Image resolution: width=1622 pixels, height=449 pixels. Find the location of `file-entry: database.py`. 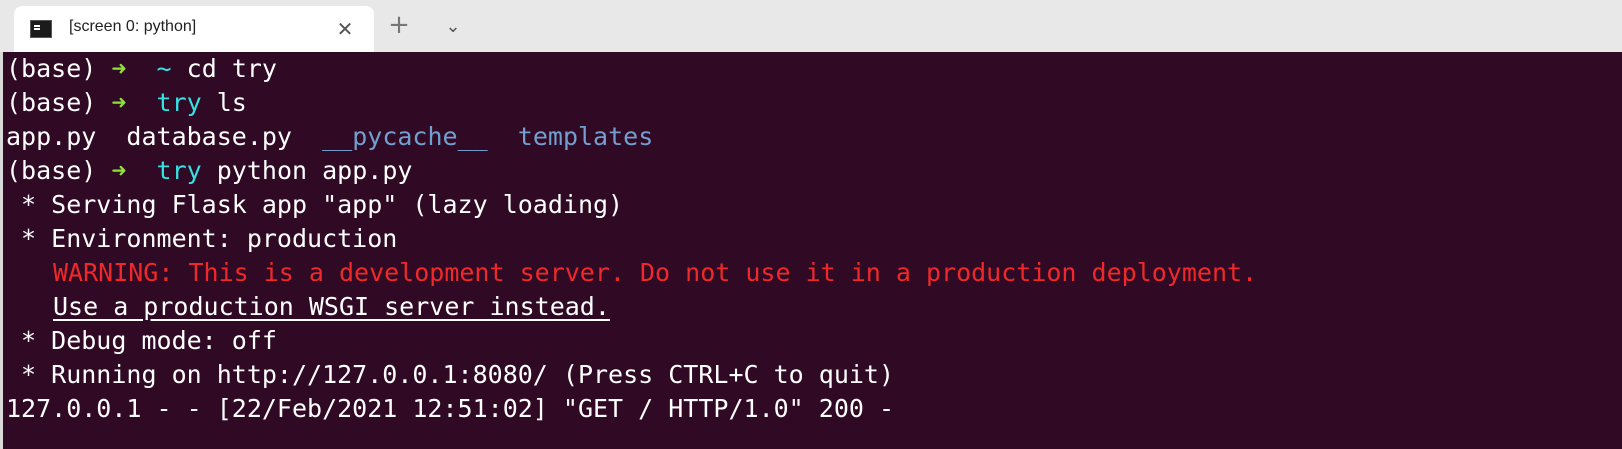

file-entry: database.py is located at coordinates (209, 136).